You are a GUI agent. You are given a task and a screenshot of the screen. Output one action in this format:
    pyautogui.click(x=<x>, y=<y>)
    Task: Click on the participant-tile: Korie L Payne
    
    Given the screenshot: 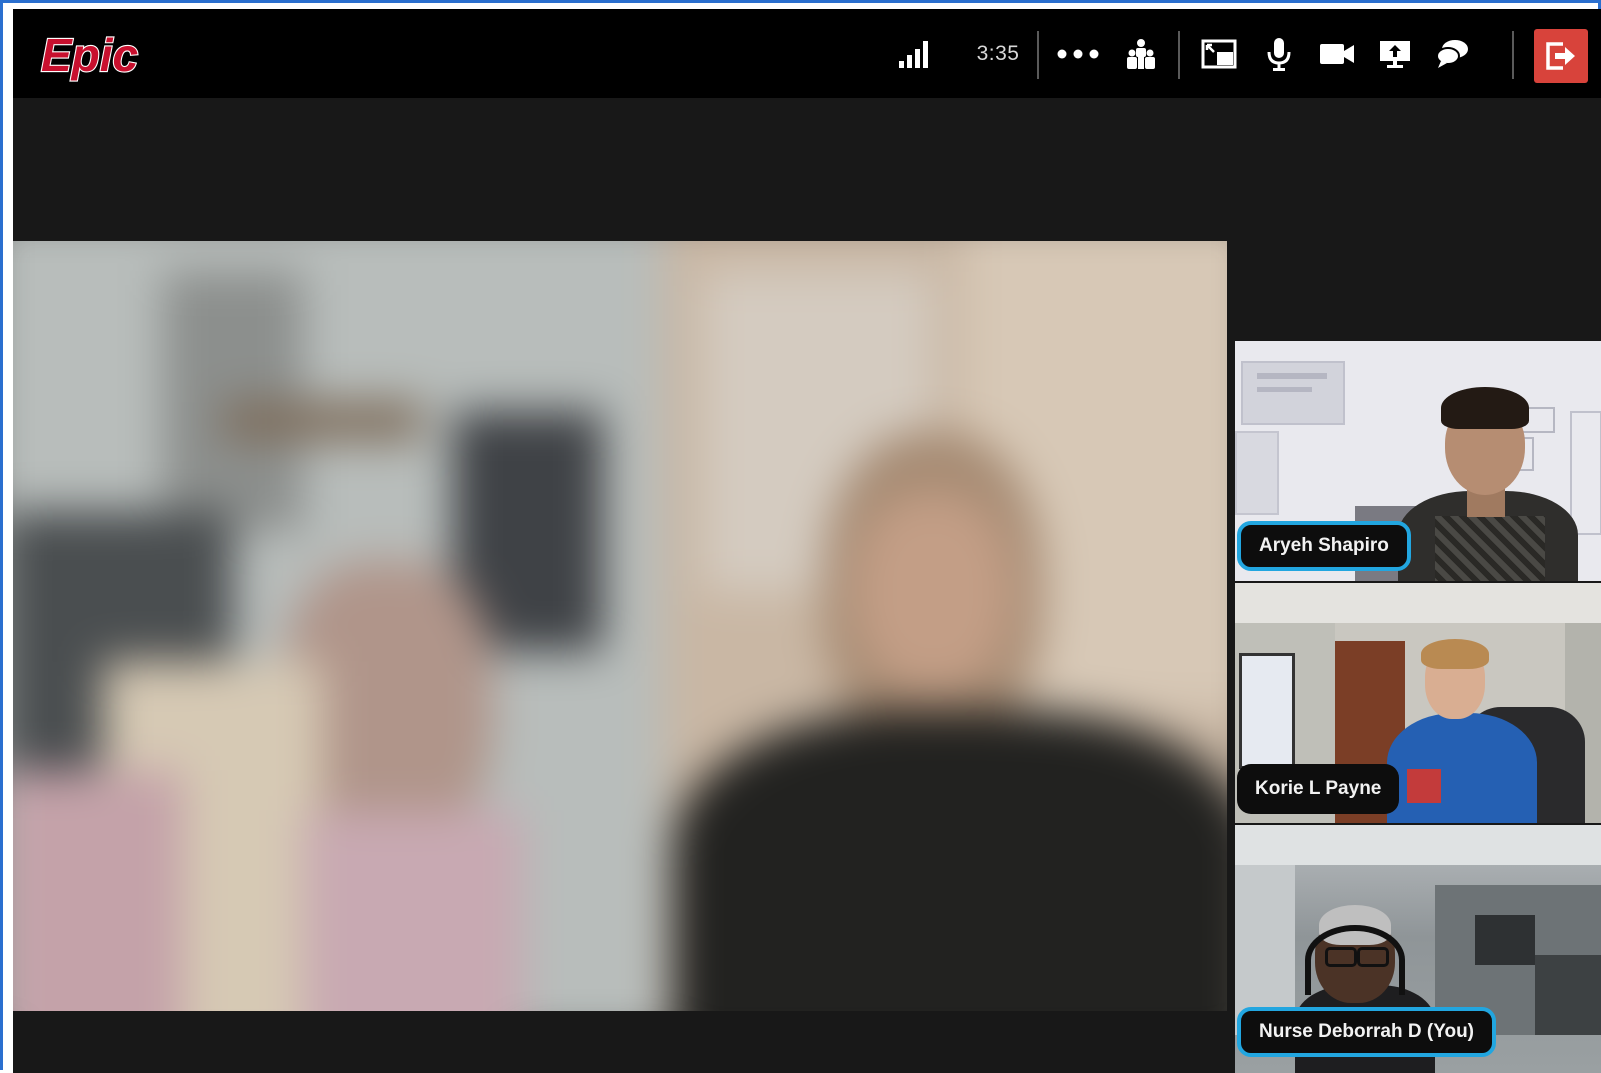 What is the action you would take?
    pyautogui.click(x=1418, y=703)
    